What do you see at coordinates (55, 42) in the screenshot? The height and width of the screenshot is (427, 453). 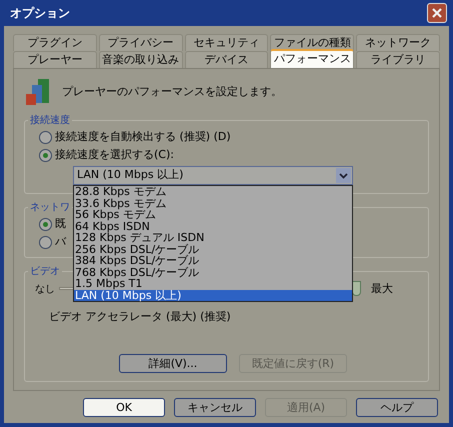 I see `tab: プラグイン` at bounding box center [55, 42].